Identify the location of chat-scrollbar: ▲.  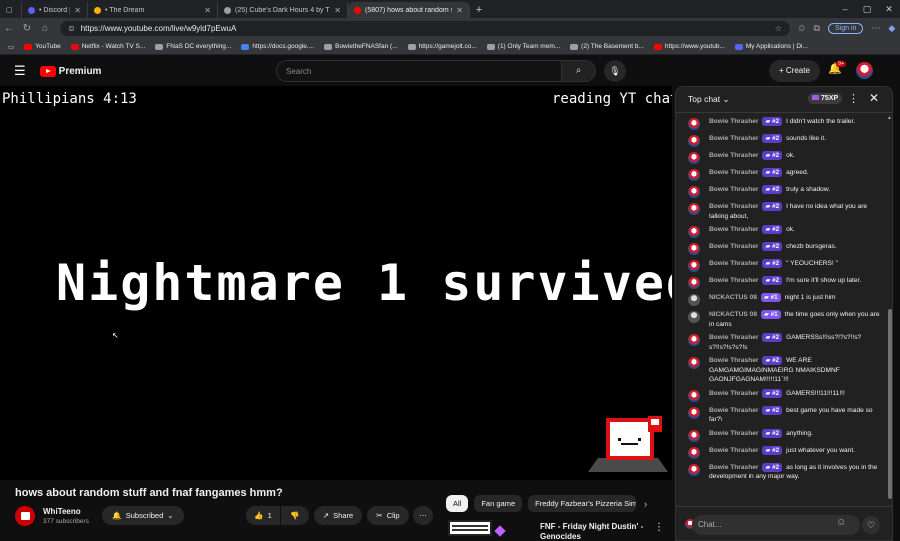
(889, 307).